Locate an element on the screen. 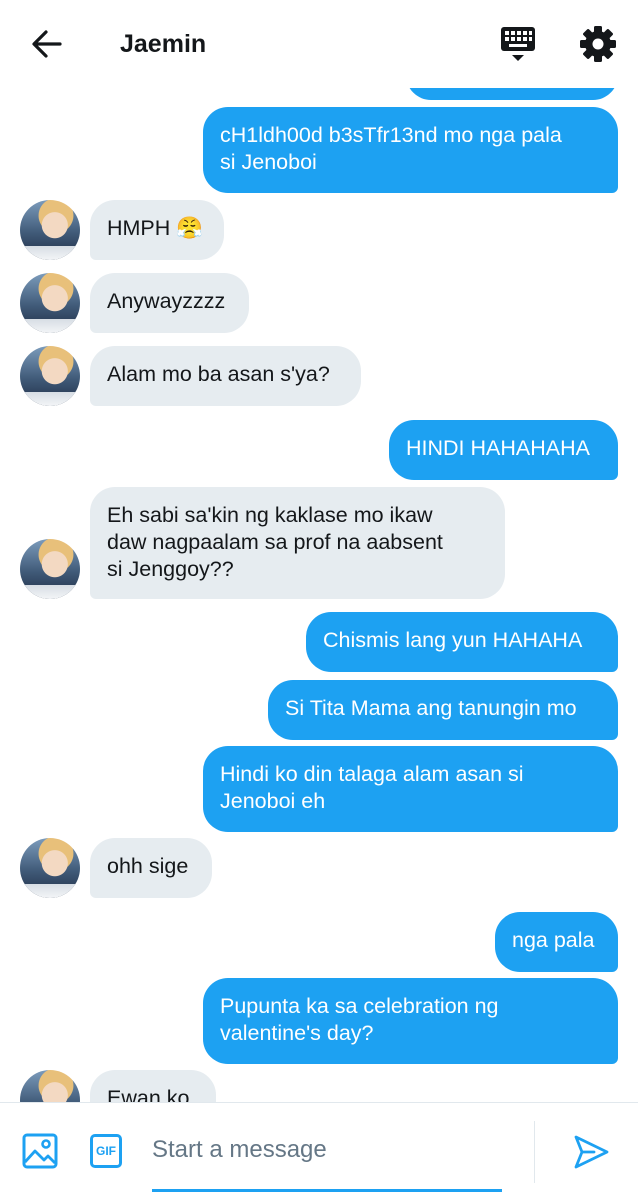 Image resolution: width=638 pixels, height=1200 pixels. message-bubble-received: HMPH 😤 is located at coordinates (157, 230).